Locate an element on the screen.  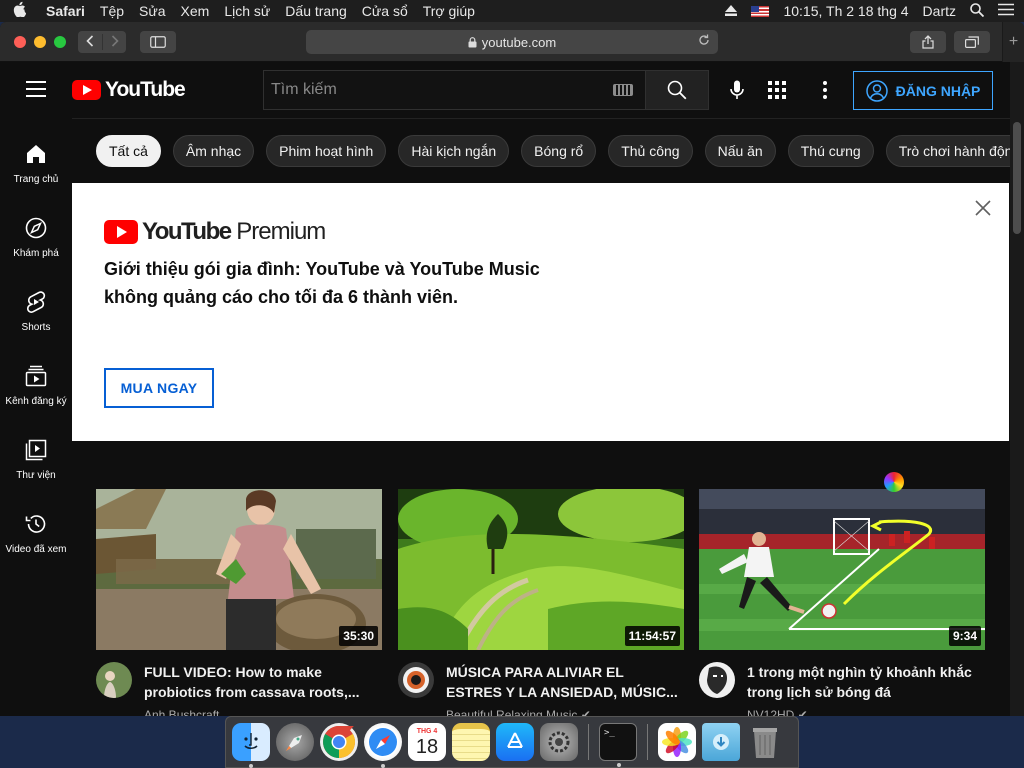
new-tab-button: + is located at coordinates (1013, 42).